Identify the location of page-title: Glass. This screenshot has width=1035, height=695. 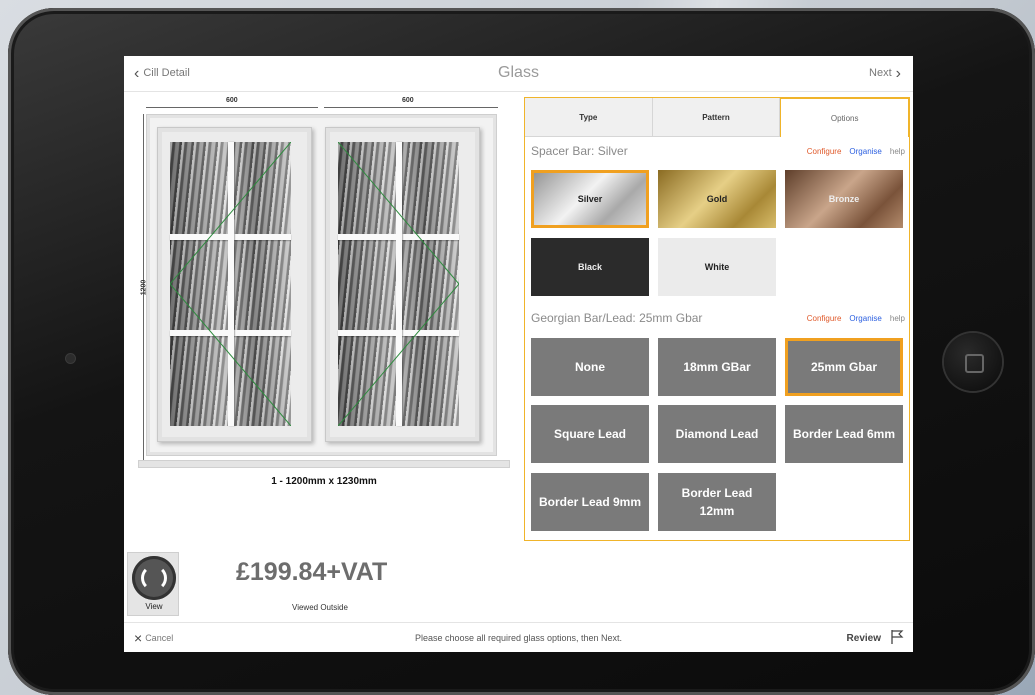
(518, 72).